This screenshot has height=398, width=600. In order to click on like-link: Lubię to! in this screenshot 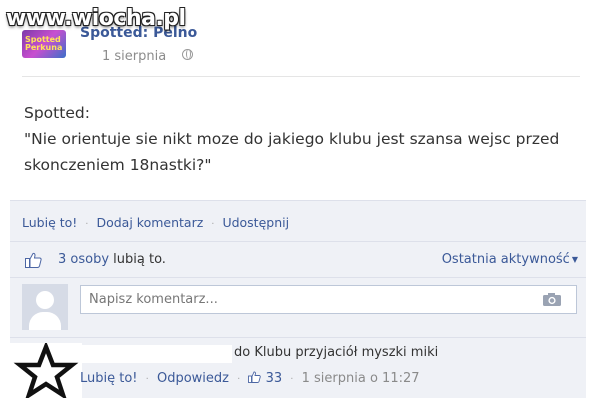, I will do `click(49, 222)`.